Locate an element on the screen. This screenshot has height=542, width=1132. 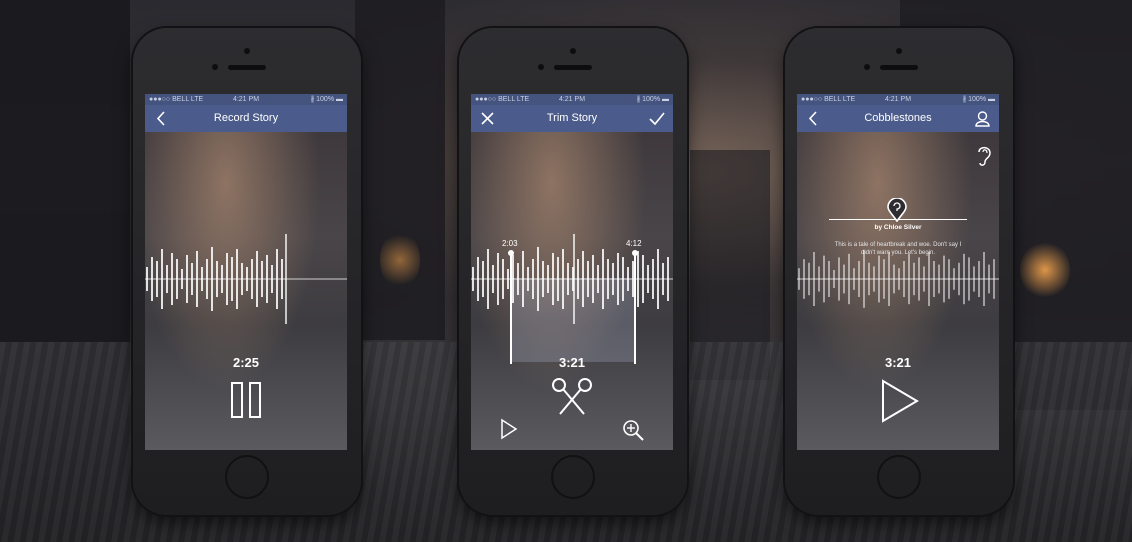
navbar: Record Story is located at coordinates (246, 118).